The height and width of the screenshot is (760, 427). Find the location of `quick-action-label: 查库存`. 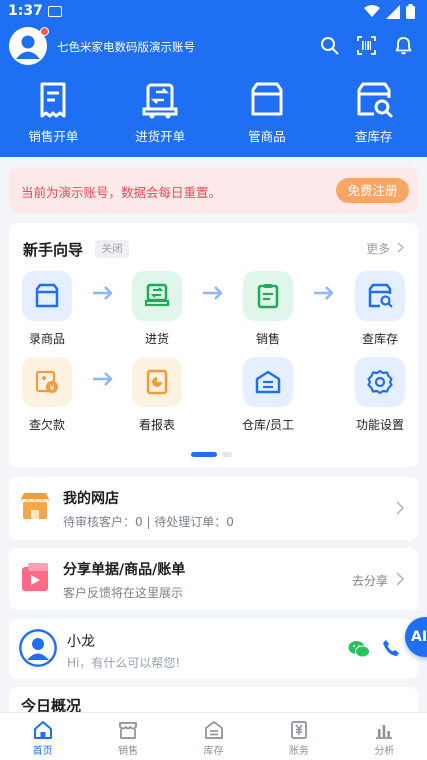

quick-action-label: 查库存 is located at coordinates (373, 136).